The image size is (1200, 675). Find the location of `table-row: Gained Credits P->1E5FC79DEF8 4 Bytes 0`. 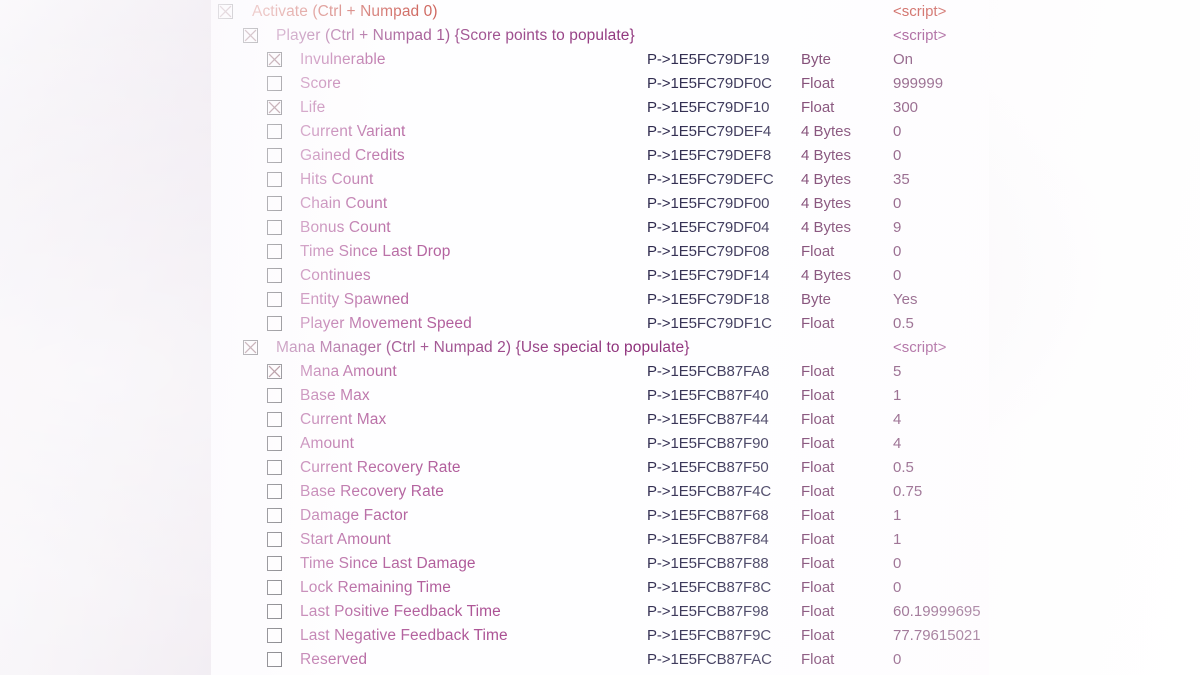

table-row: Gained Credits P->1E5FC79DEF8 4 Bytes 0 is located at coordinates (600, 156).